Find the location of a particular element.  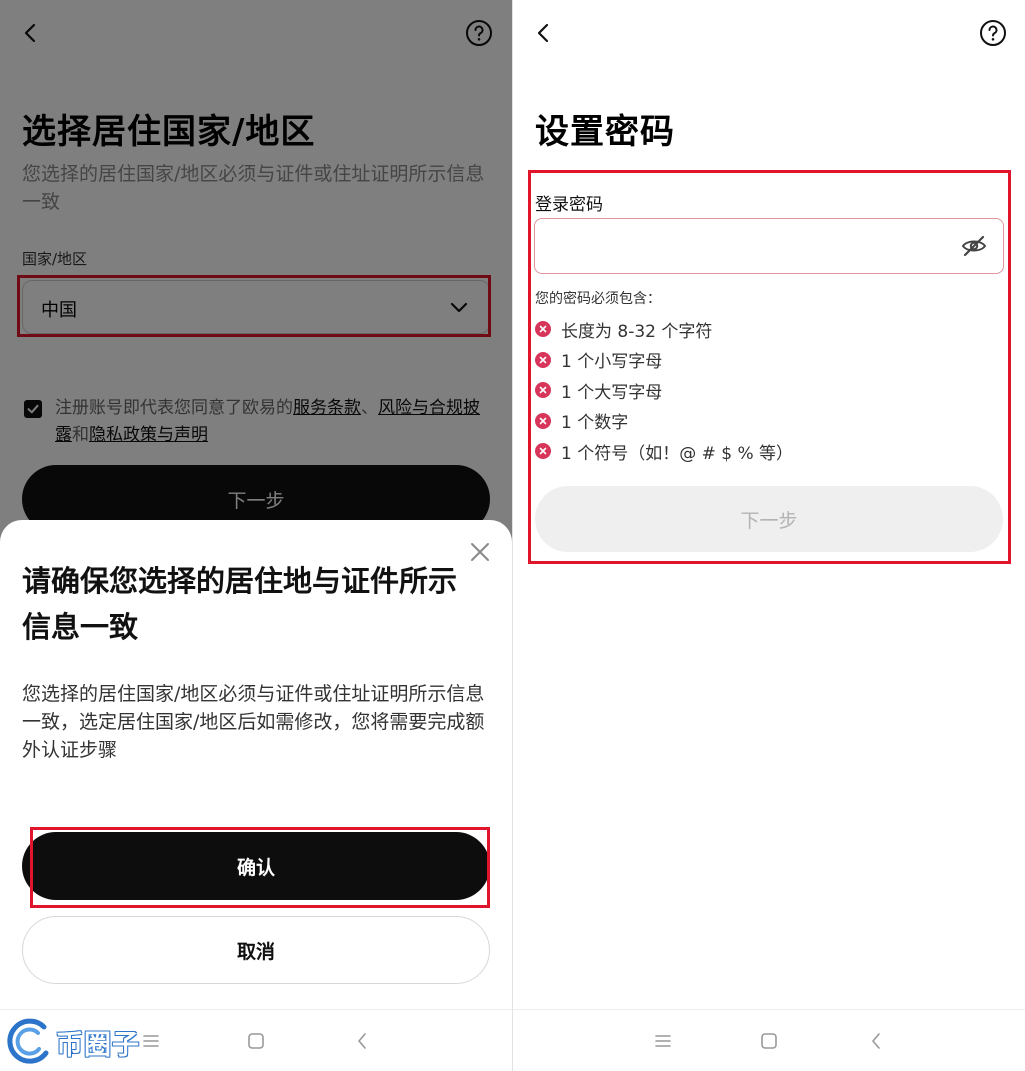

back-icon is located at coordinates (544, 33).